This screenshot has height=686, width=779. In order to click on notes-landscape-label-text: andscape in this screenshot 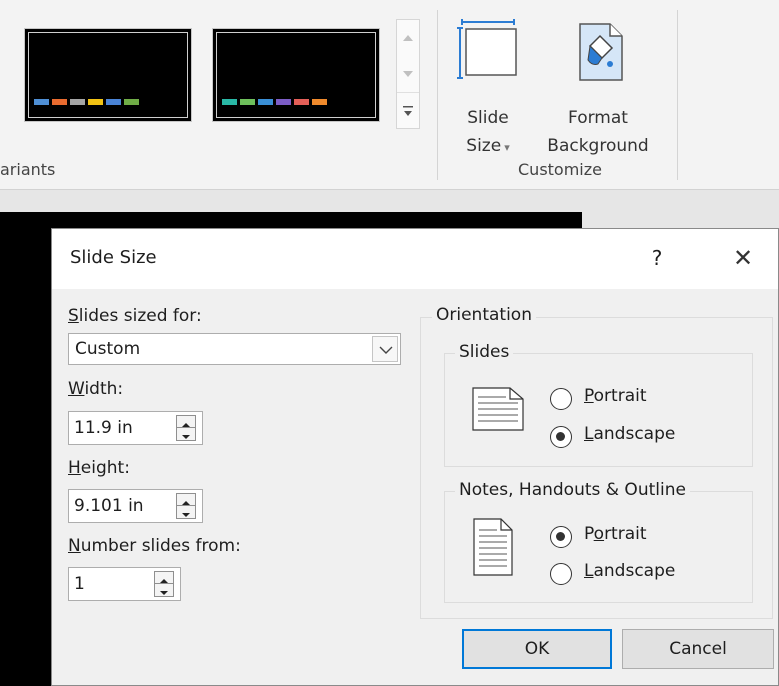, I will do `click(634, 571)`.